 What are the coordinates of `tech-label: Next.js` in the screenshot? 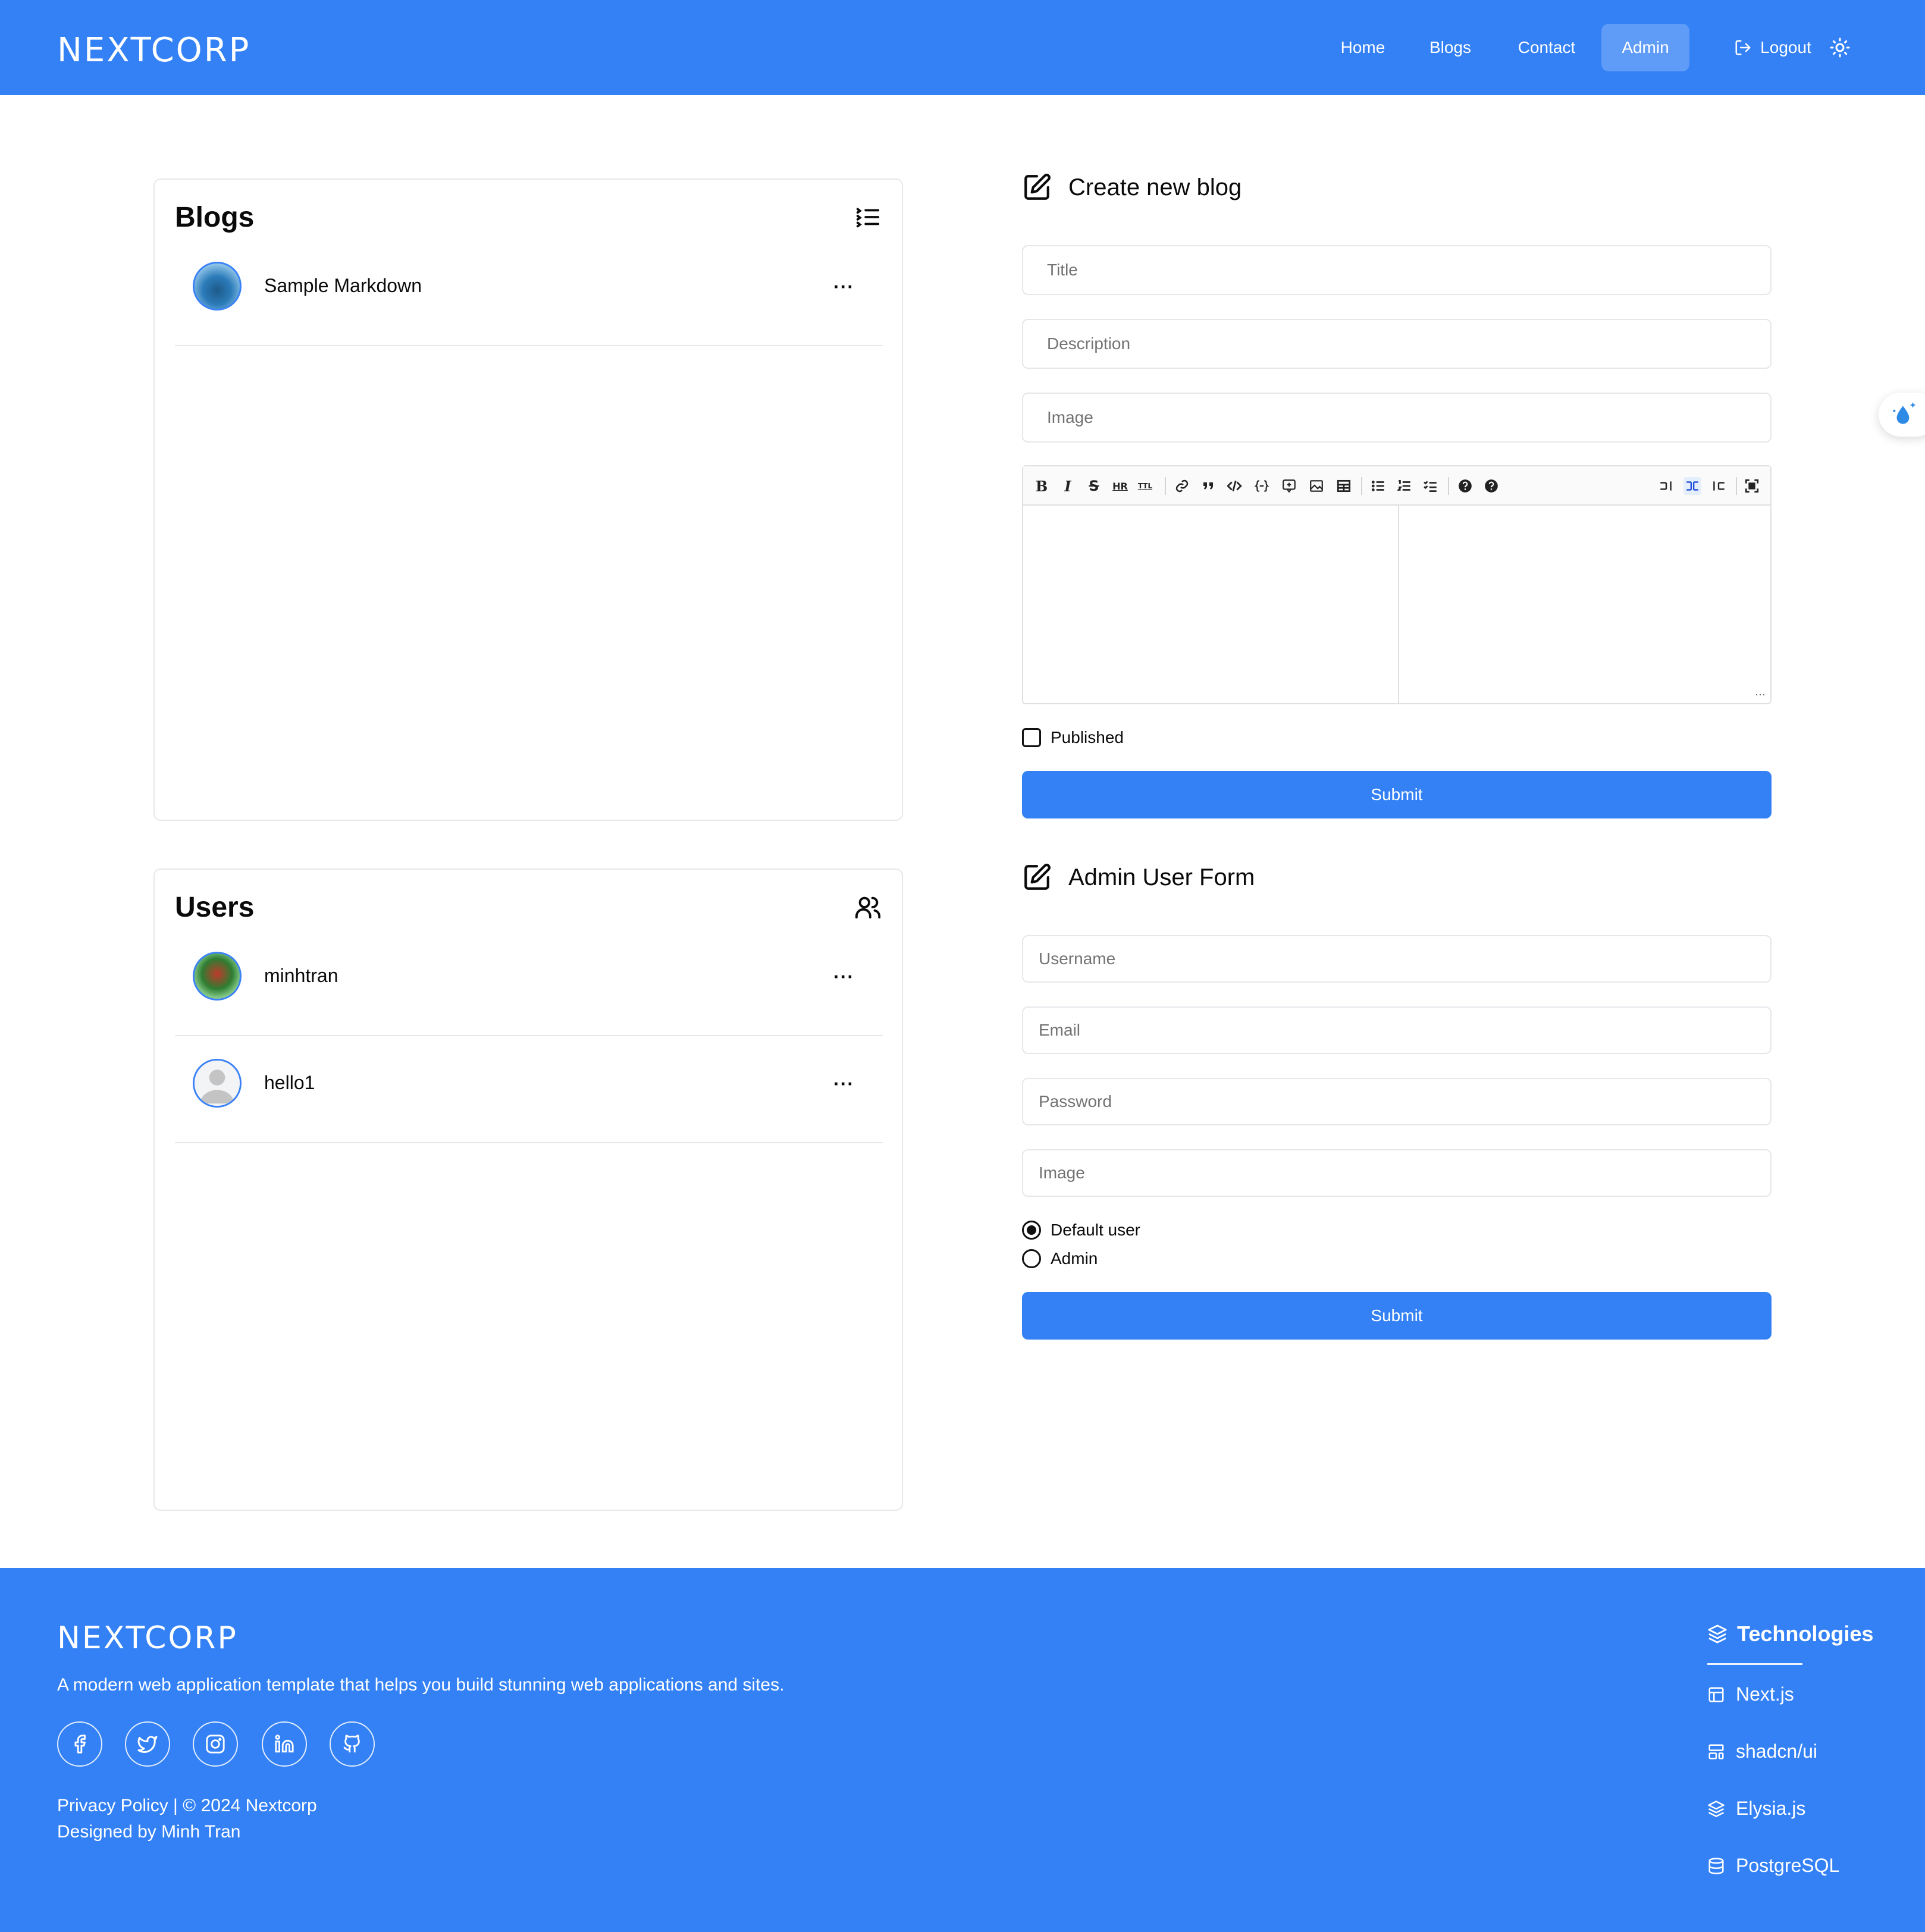 It's located at (1765, 1694).